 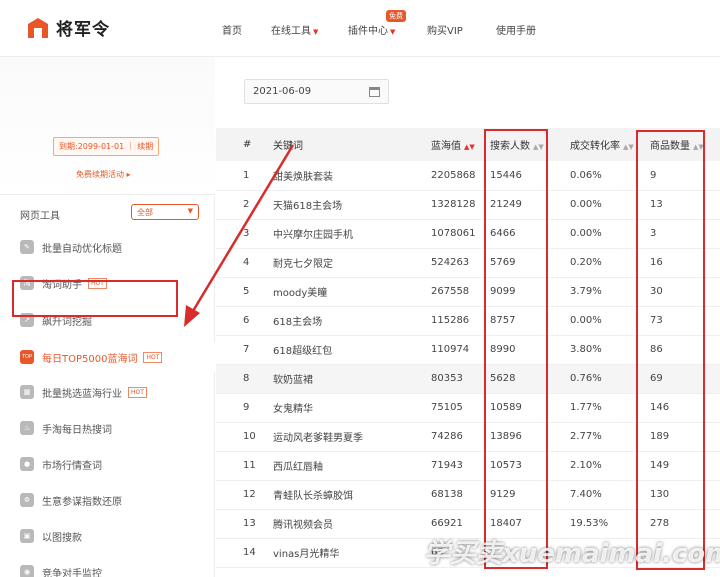 I want to click on annotation-arrow, so click(x=239, y=235).